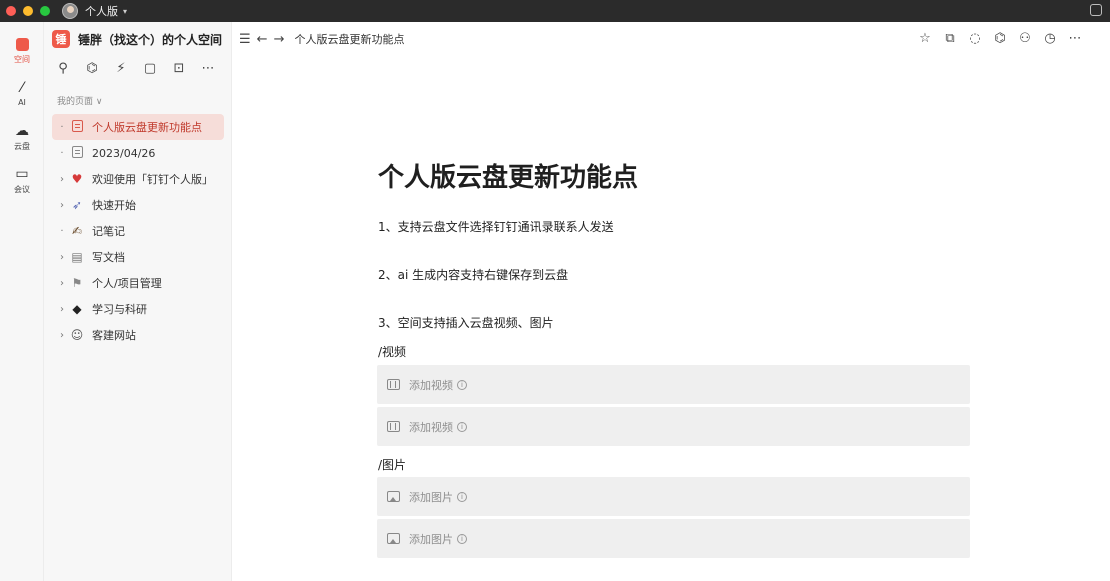 This screenshot has width=1110, height=581. What do you see at coordinates (22, 301) in the screenshot?
I see `app-rail: 空间 ⁄ AI ☁ 云盘 ▭ 会议` at bounding box center [22, 301].